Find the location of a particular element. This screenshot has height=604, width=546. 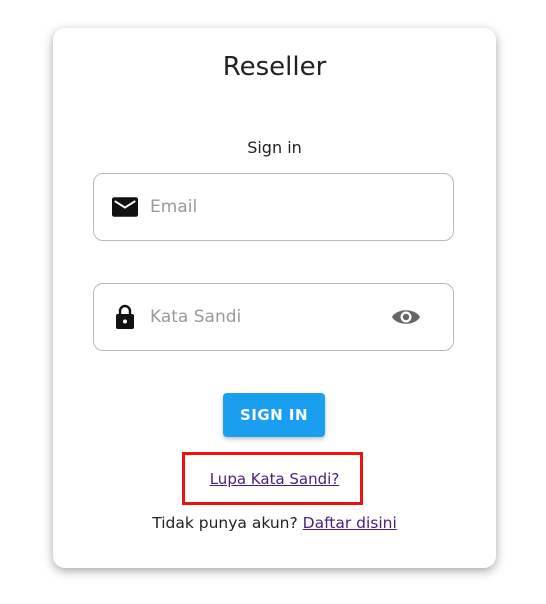

email-field is located at coordinates (273, 207).